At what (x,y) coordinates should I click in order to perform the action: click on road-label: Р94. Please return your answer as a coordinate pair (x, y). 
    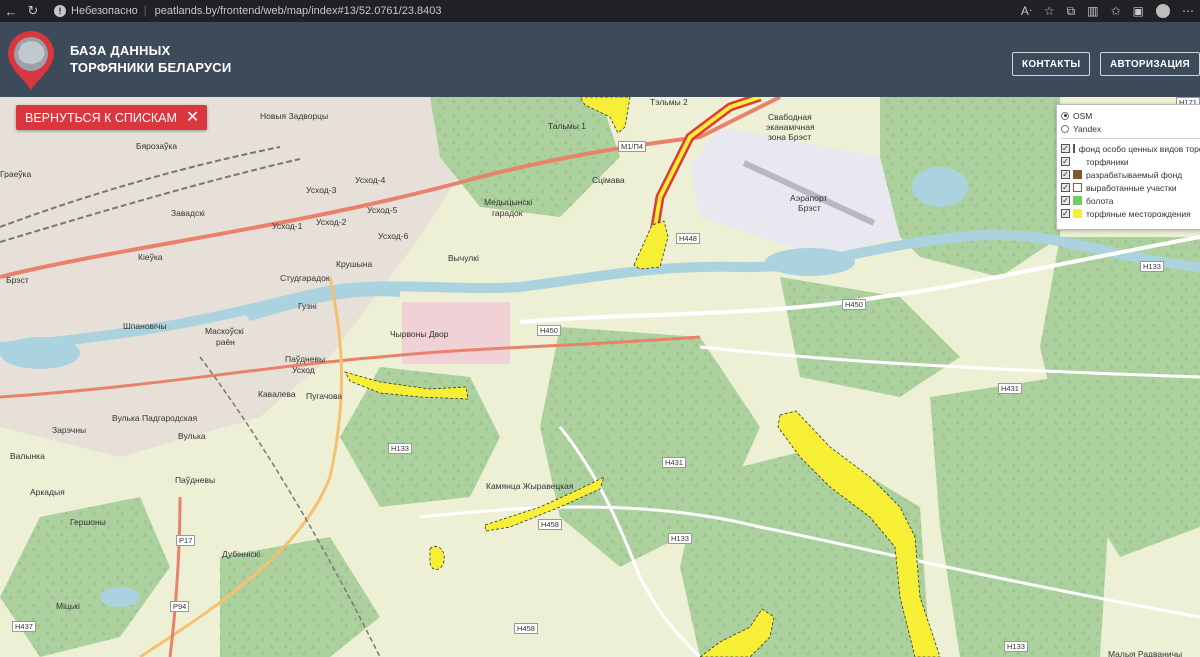
    Looking at the image, I should click on (180, 606).